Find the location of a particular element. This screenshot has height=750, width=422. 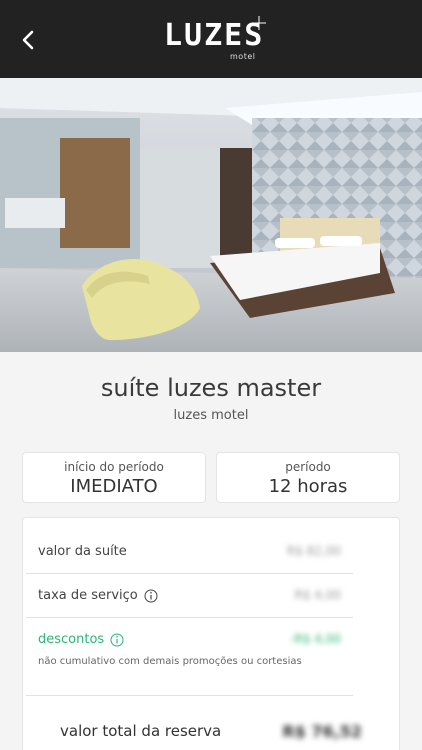

total-label: valor total da reserva is located at coordinates (141, 731).